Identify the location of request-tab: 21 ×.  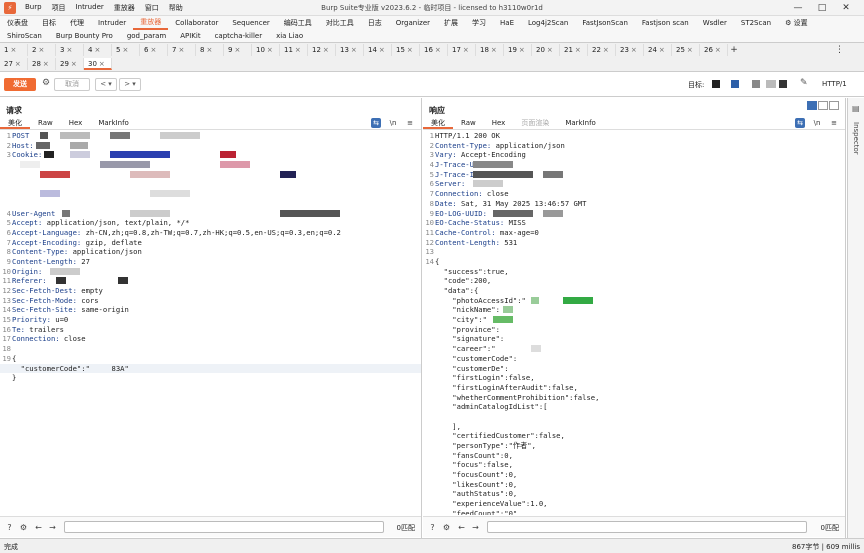
(574, 50).